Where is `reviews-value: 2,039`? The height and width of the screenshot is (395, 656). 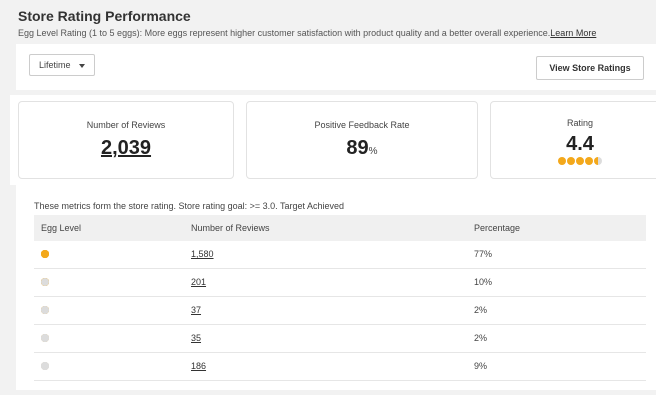 reviews-value: 2,039 is located at coordinates (126, 148).